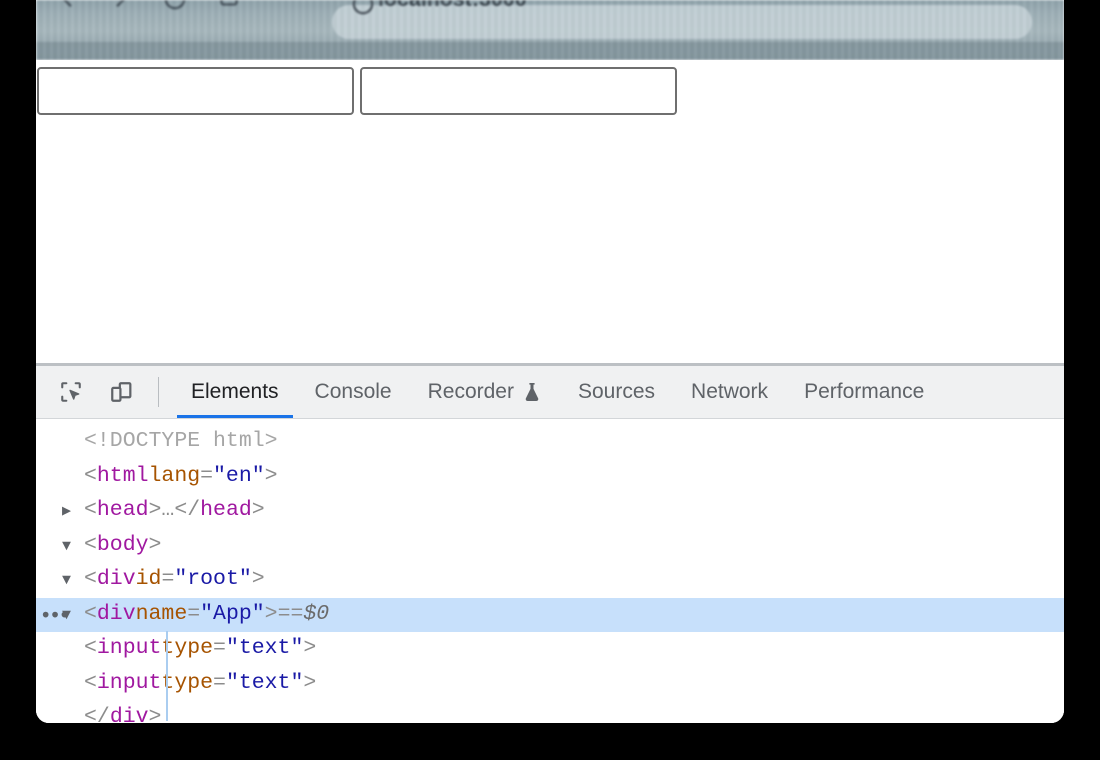 The width and height of the screenshot is (1100, 760). What do you see at coordinates (864, 392) in the screenshot?
I see `tab-performance: Performance` at bounding box center [864, 392].